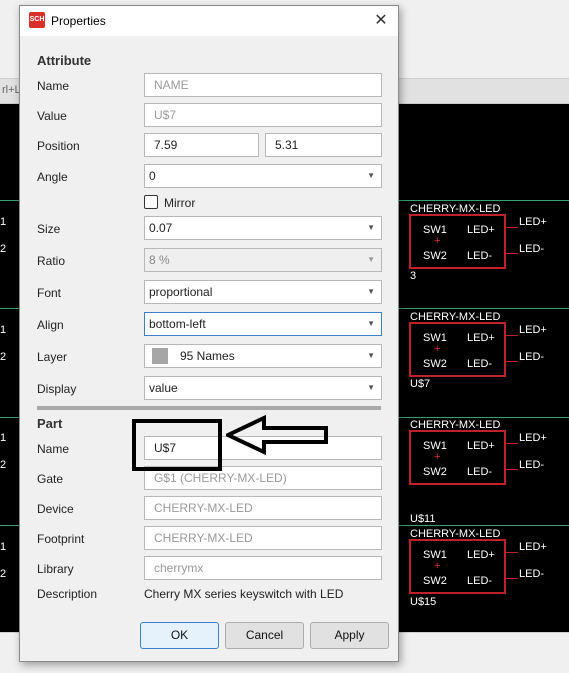 This screenshot has height=673, width=569. What do you see at coordinates (201, 145) in the screenshot?
I see `position-x-field: 7.59` at bounding box center [201, 145].